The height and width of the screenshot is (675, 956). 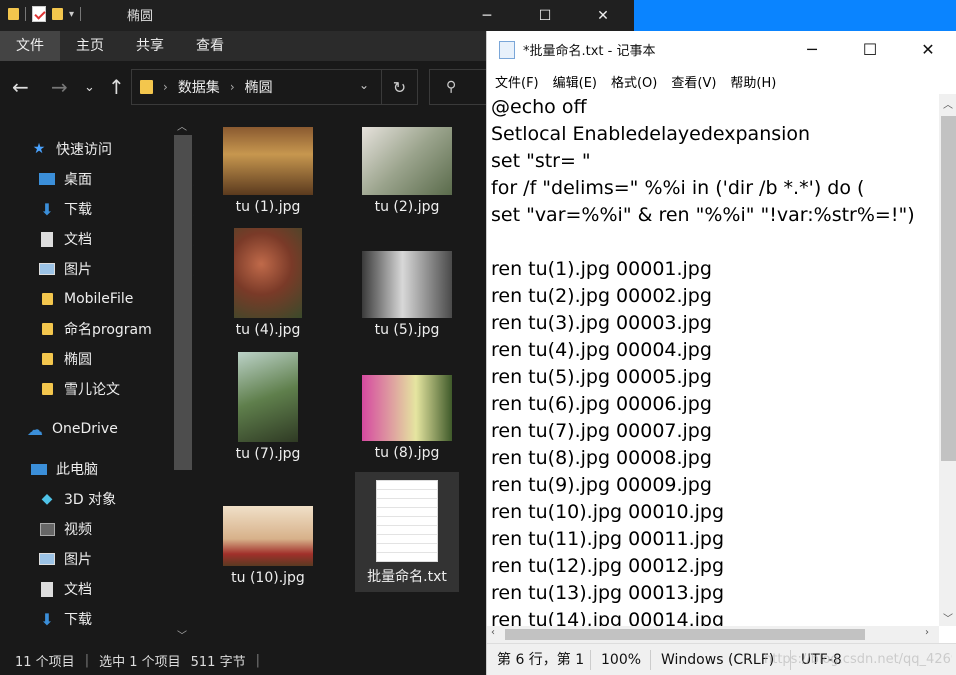 I want to click on text-line: ren tu(5).jpg 00005.jpg, so click(x=715, y=377).